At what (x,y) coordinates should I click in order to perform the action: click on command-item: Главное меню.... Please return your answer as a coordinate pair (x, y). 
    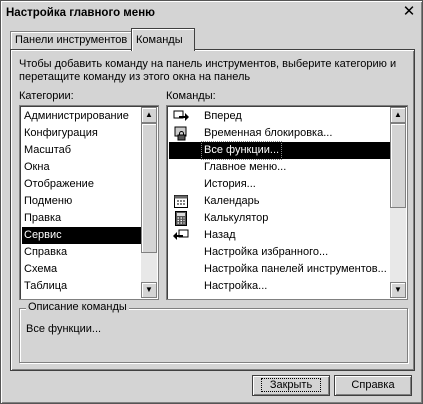
    Looking at the image, I should click on (279, 167).